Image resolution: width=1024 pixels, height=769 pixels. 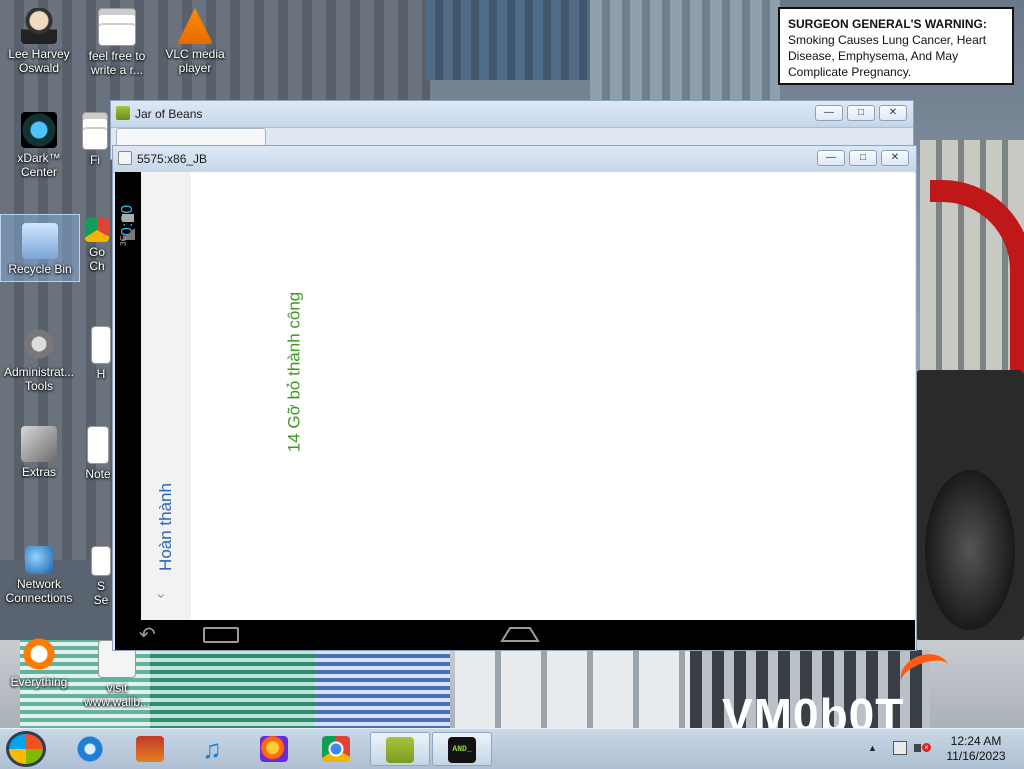 I want to click on desktop-icon-lee-harvey-oswald: Lee Harvey Oswald, so click(x=39, y=41).